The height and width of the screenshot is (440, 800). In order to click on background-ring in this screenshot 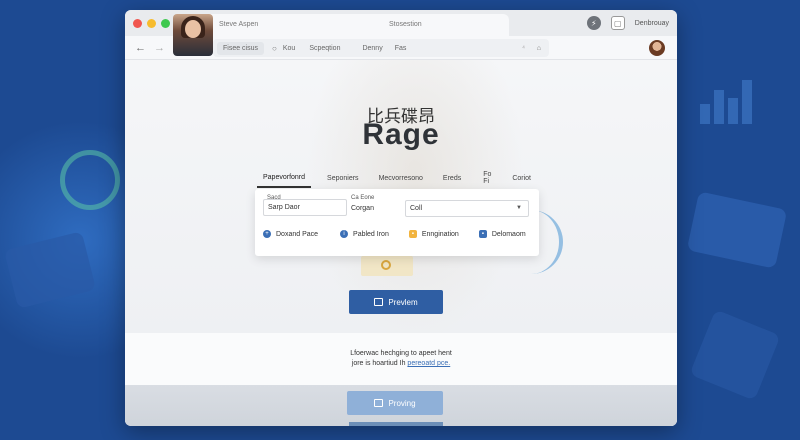, I will do `click(90, 180)`.